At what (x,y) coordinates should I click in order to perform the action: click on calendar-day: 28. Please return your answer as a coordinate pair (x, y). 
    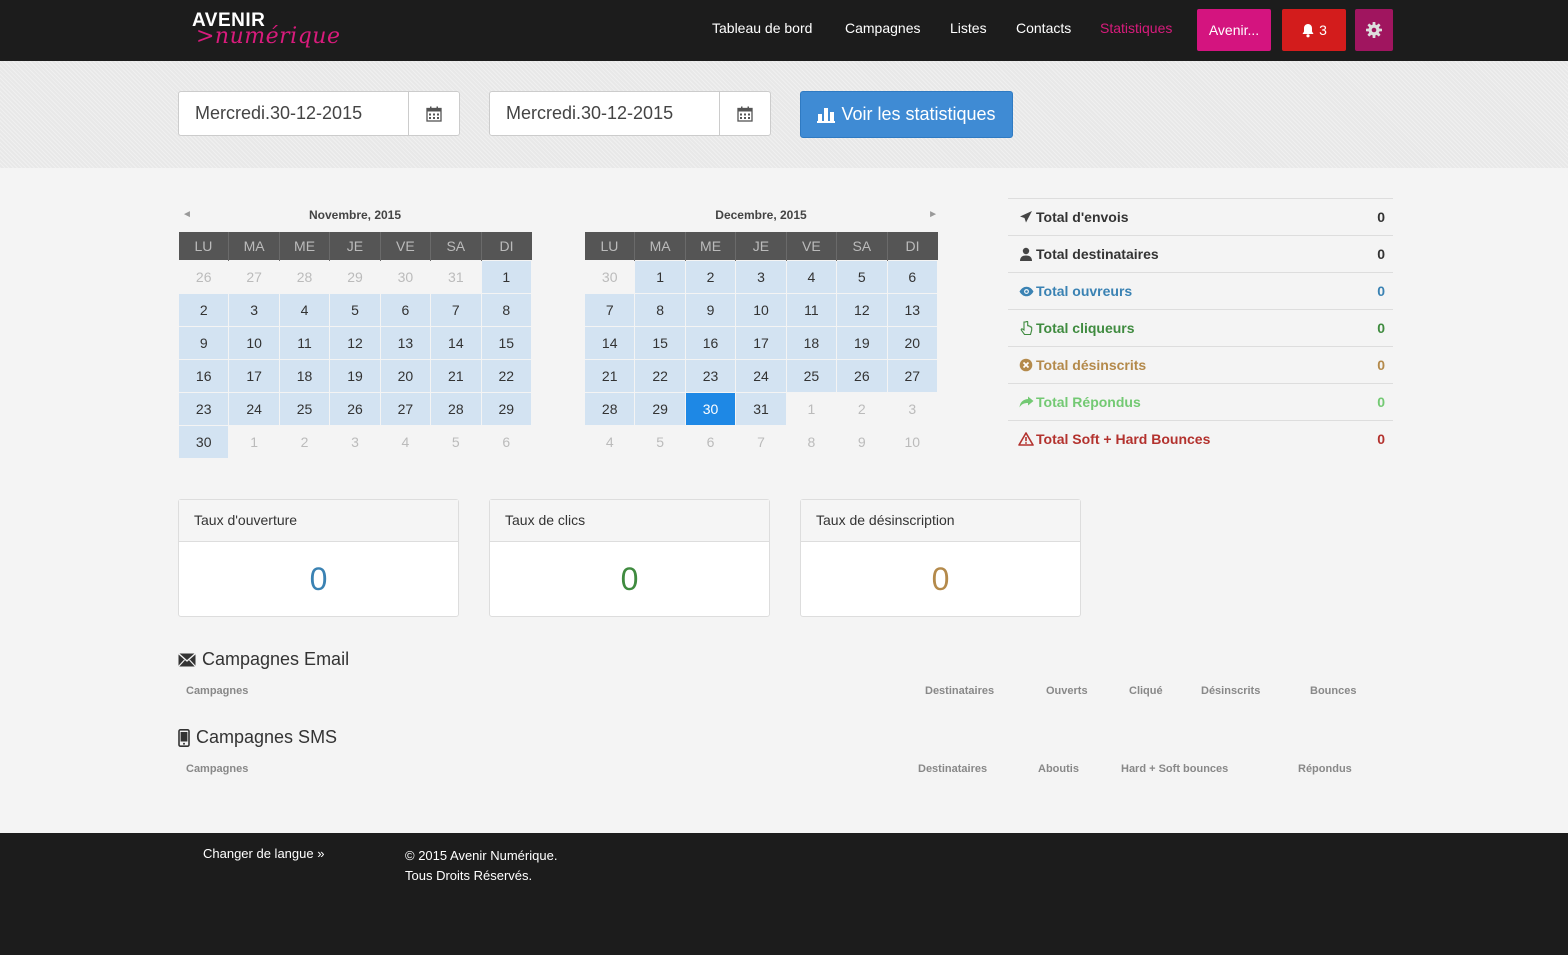
    Looking at the image, I should click on (456, 408).